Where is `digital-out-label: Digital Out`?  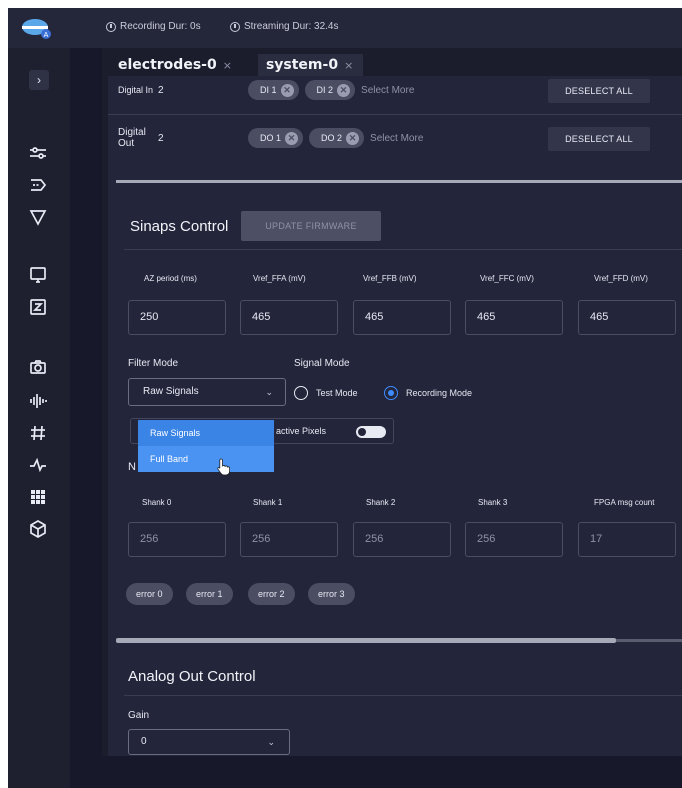
digital-out-label: Digital Out is located at coordinates (138, 138).